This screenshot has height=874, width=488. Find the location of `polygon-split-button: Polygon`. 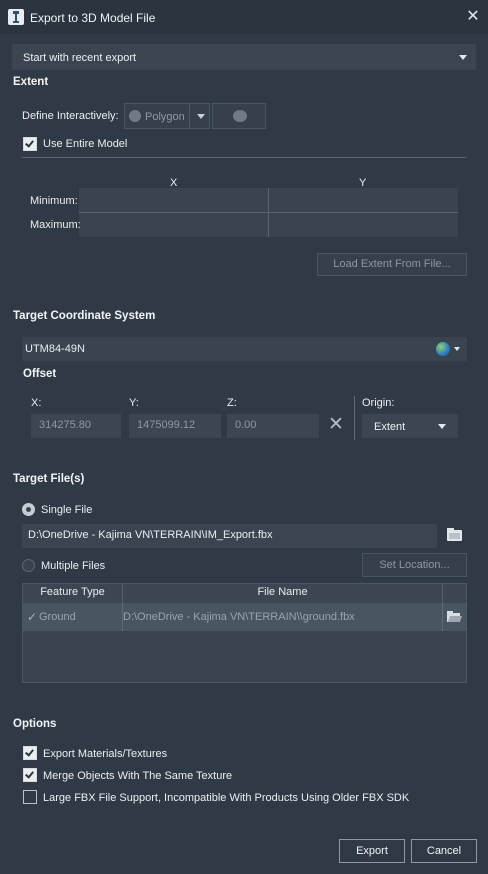

polygon-split-button: Polygon is located at coordinates (167, 116).